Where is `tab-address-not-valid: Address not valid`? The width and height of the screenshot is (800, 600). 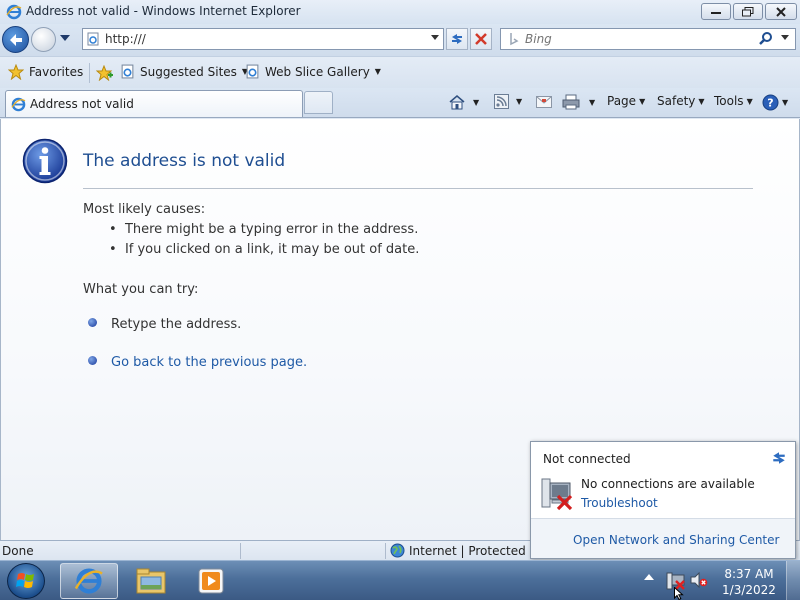
tab-address-not-valid: Address not valid is located at coordinates (154, 103).